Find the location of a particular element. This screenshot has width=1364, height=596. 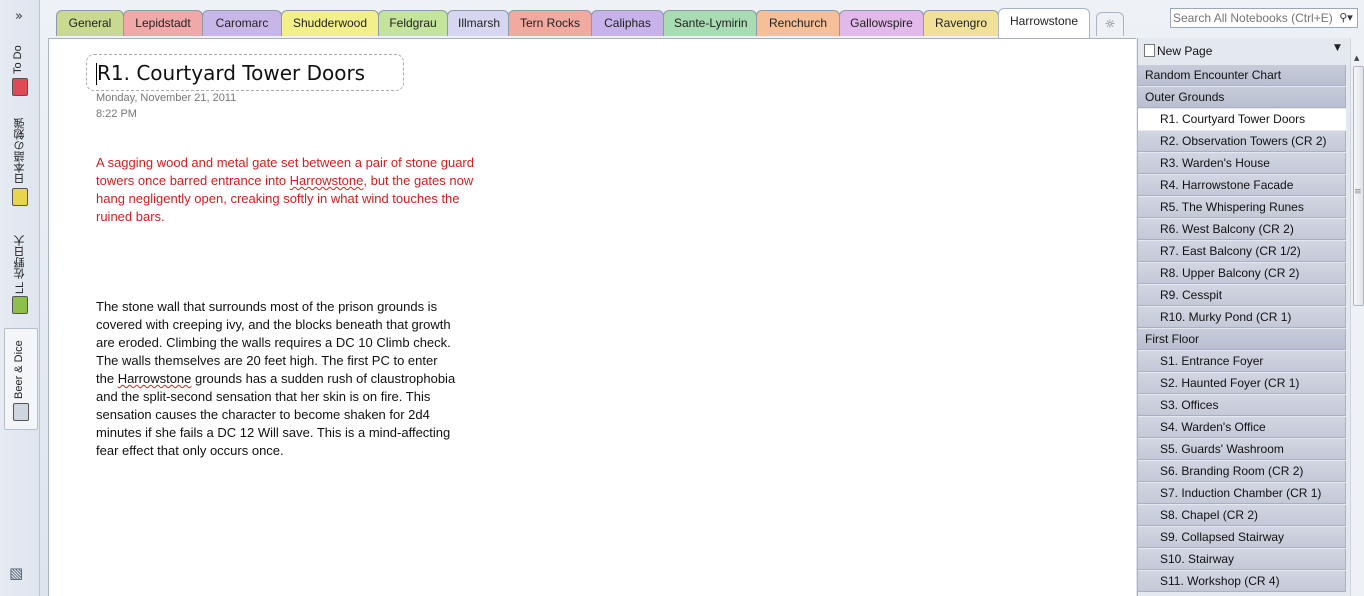

page-tab: S10. Stairway is located at coordinates (1242, 559).